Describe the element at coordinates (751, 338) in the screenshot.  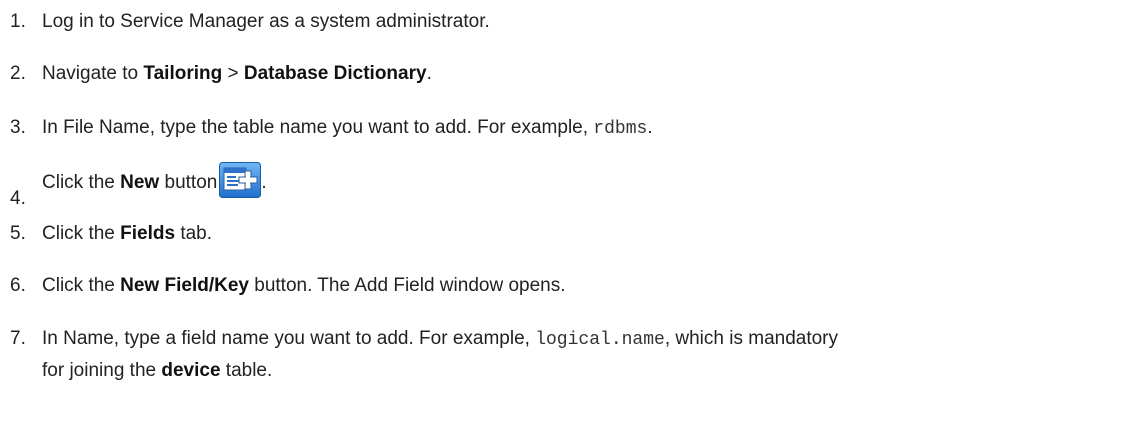
I see `text-run: , which is mandatory` at that location.